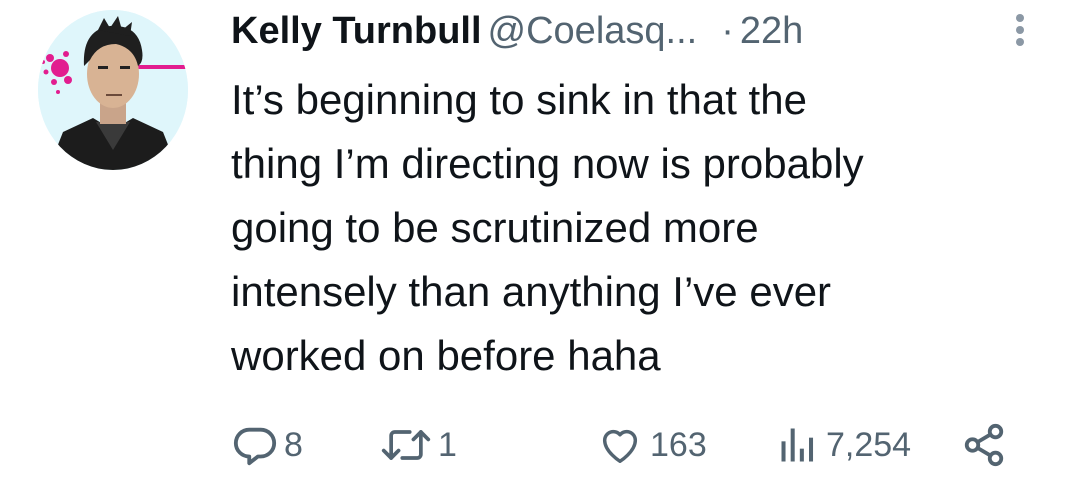 This screenshot has width=1080, height=492. I want to click on like-count: 163, so click(678, 444).